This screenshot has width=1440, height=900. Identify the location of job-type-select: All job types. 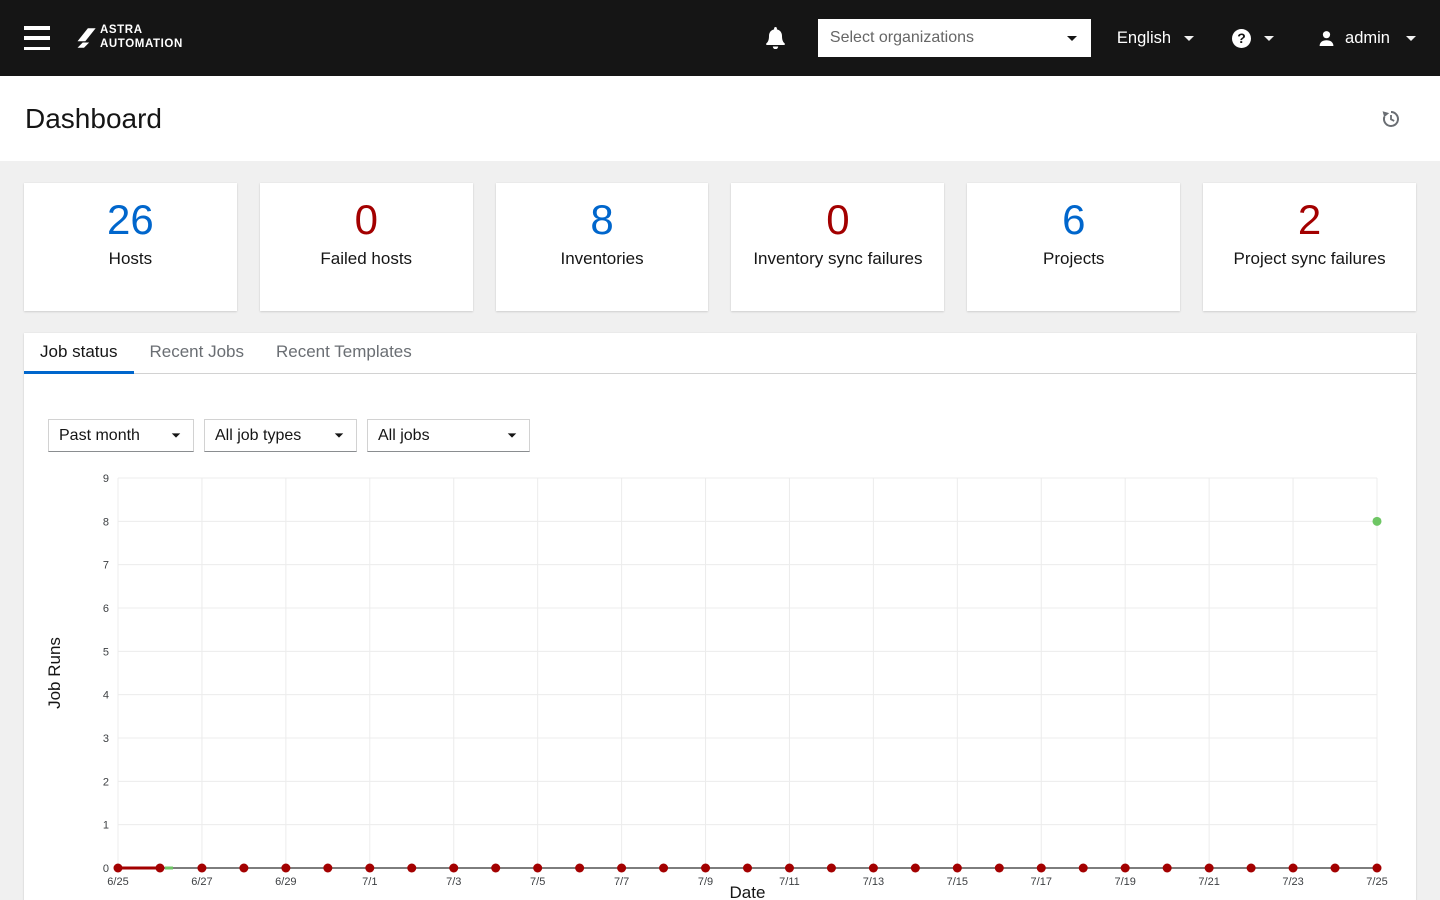
(280, 435).